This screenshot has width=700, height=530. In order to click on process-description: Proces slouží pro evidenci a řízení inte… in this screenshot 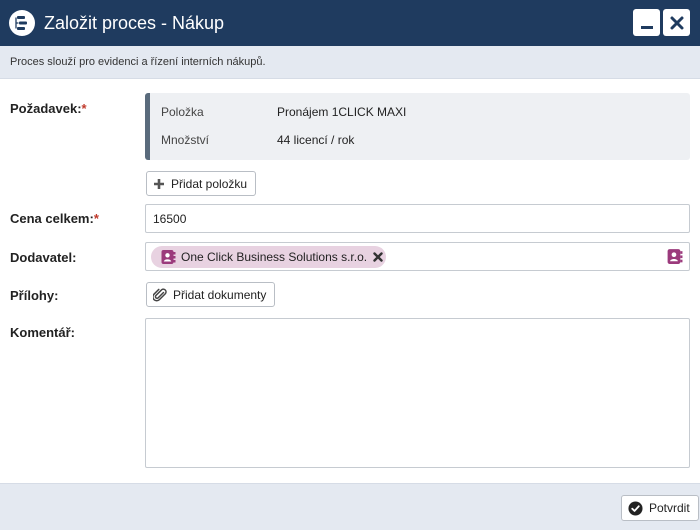, I will do `click(350, 62)`.